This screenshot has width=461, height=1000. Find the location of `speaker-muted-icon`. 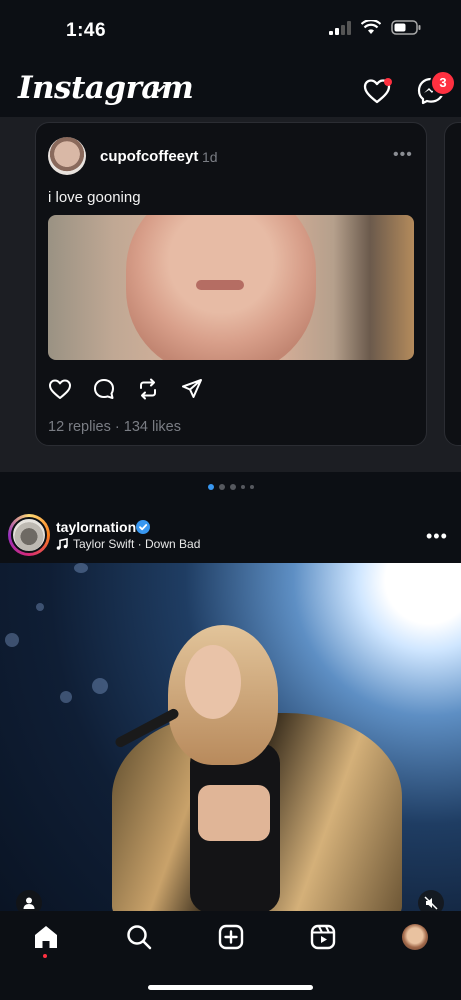

speaker-muted-icon is located at coordinates (431, 903).